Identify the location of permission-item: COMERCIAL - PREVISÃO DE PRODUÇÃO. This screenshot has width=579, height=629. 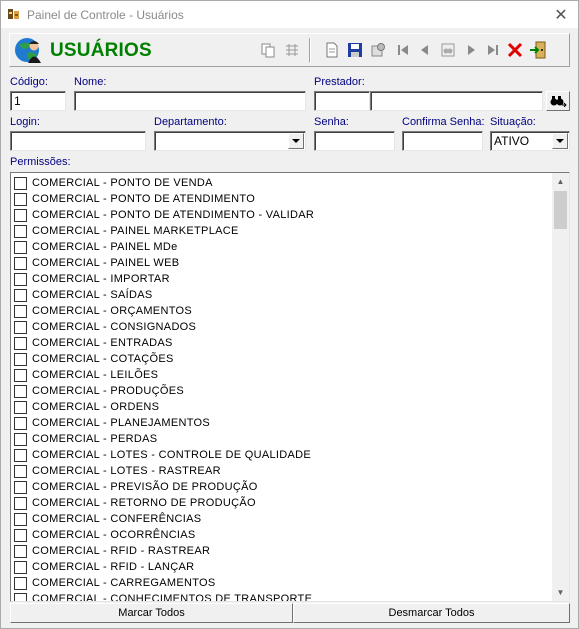
(282, 487).